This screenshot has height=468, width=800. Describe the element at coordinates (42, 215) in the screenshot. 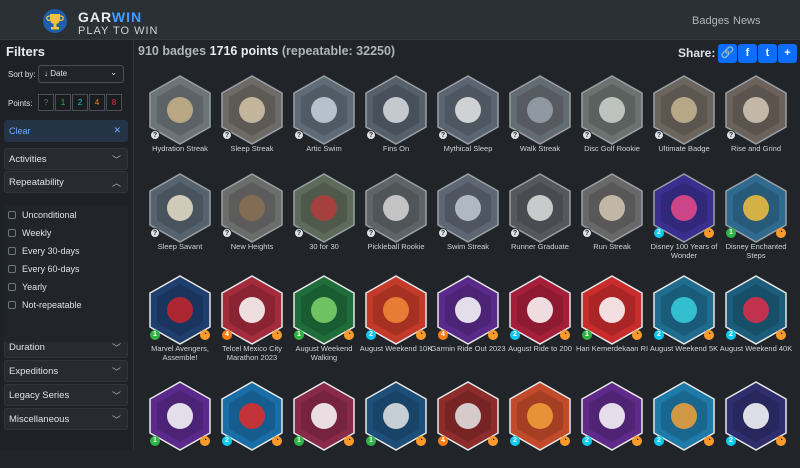

I see `repeatability-option: Unconditional` at that location.